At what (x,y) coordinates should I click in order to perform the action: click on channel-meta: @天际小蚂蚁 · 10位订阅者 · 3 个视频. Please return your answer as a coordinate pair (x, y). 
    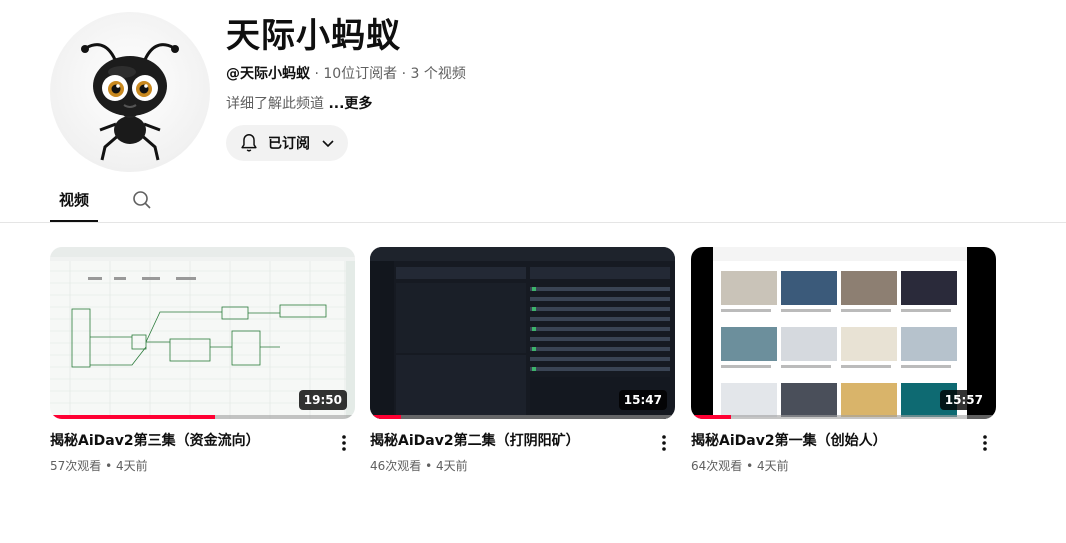
    Looking at the image, I should click on (346, 74).